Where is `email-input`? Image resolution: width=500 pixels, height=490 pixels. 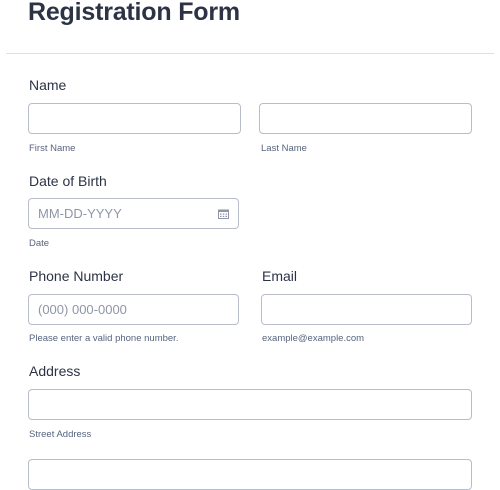
email-input is located at coordinates (366, 309).